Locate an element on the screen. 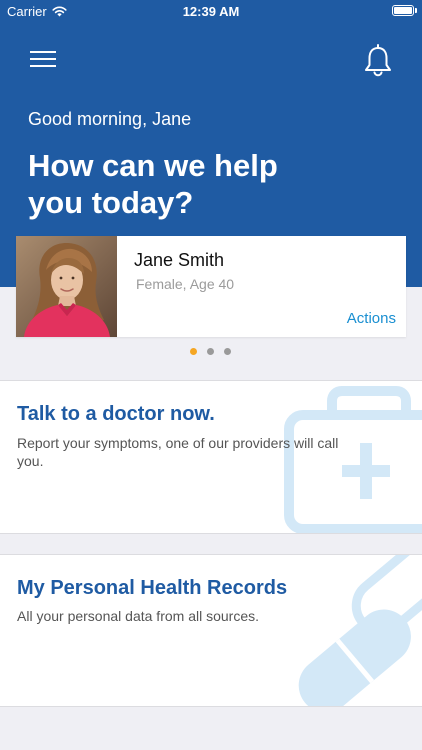 Image resolution: width=422 pixels, height=750 pixels. page-indicator is located at coordinates (210, 351).